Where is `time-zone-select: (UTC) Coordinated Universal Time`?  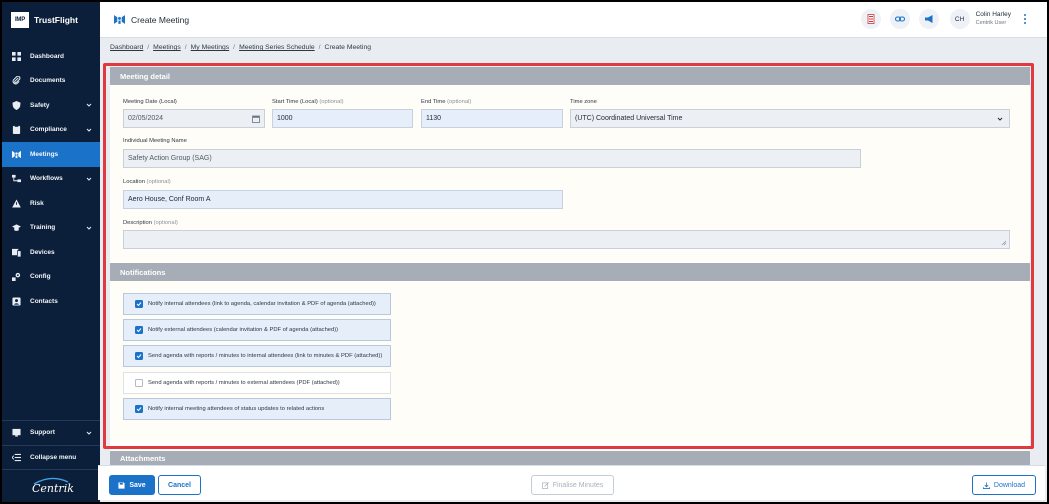 time-zone-select: (UTC) Coordinated Universal Time is located at coordinates (790, 118).